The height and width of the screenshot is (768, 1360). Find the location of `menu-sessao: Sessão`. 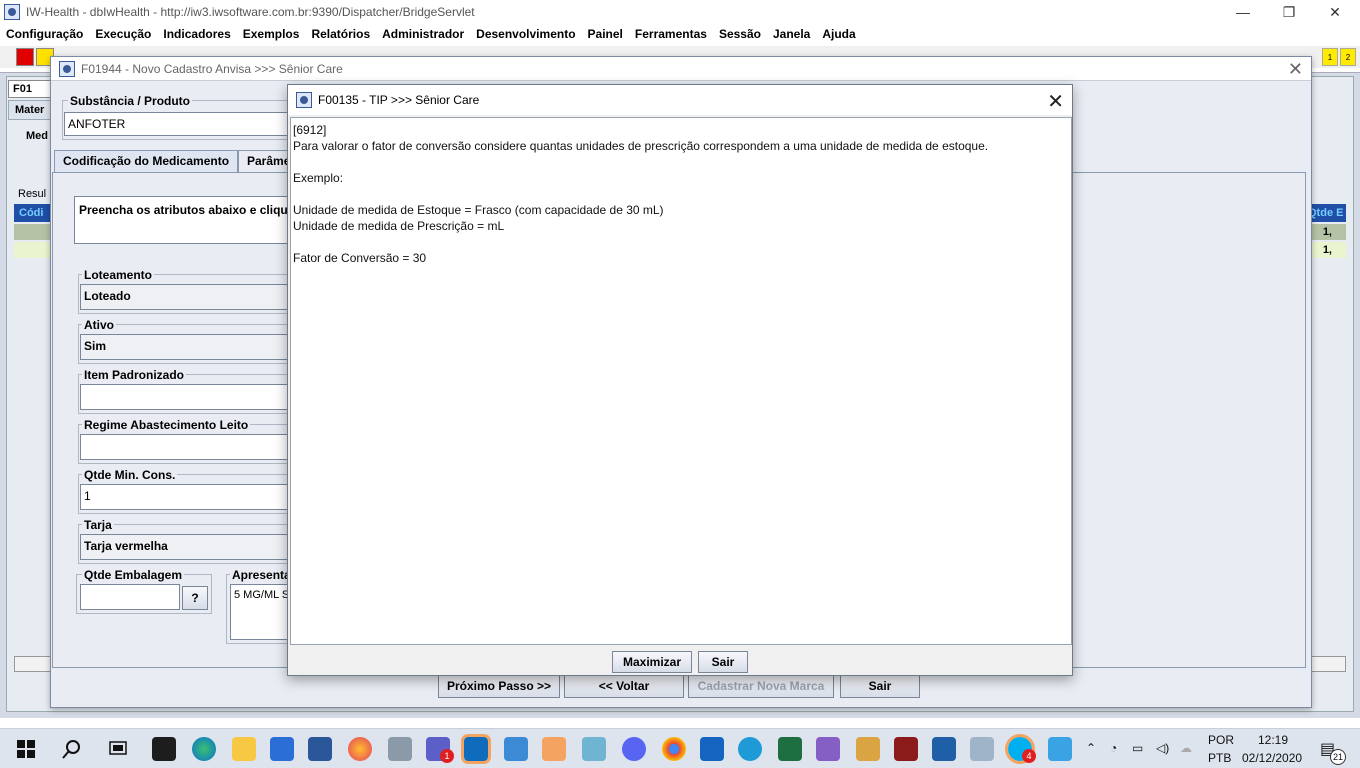

menu-sessao: Sessão is located at coordinates (740, 34).